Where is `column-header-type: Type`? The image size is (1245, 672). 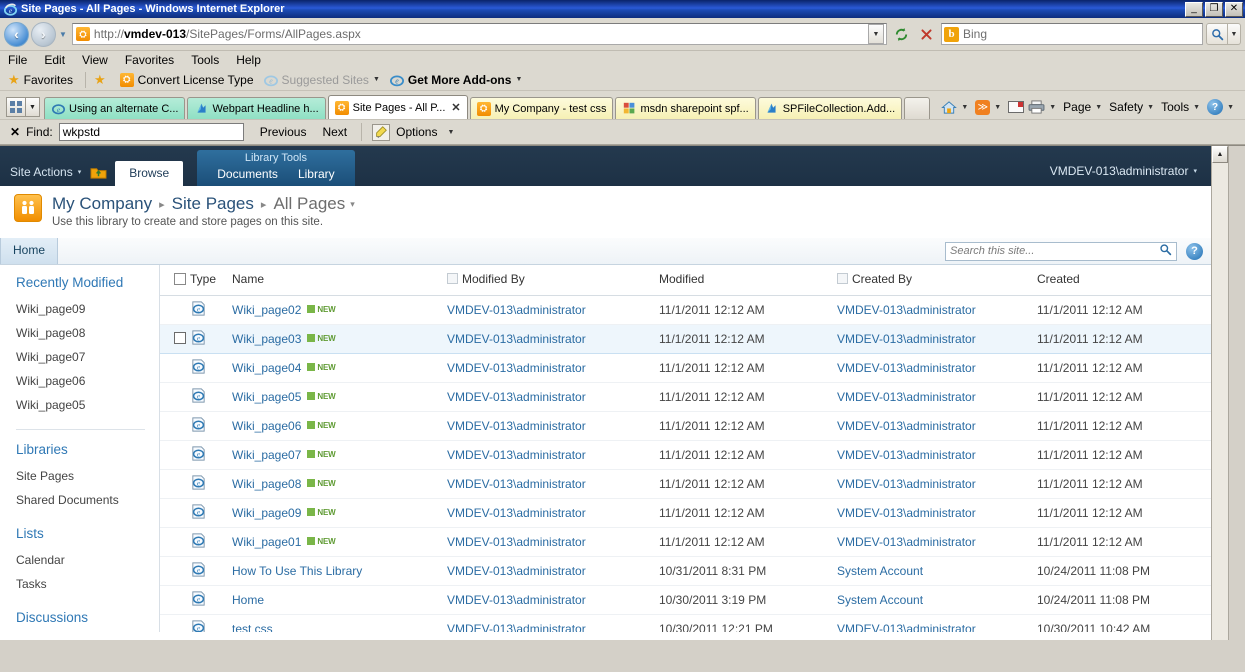 column-header-type: Type is located at coordinates (211, 280).